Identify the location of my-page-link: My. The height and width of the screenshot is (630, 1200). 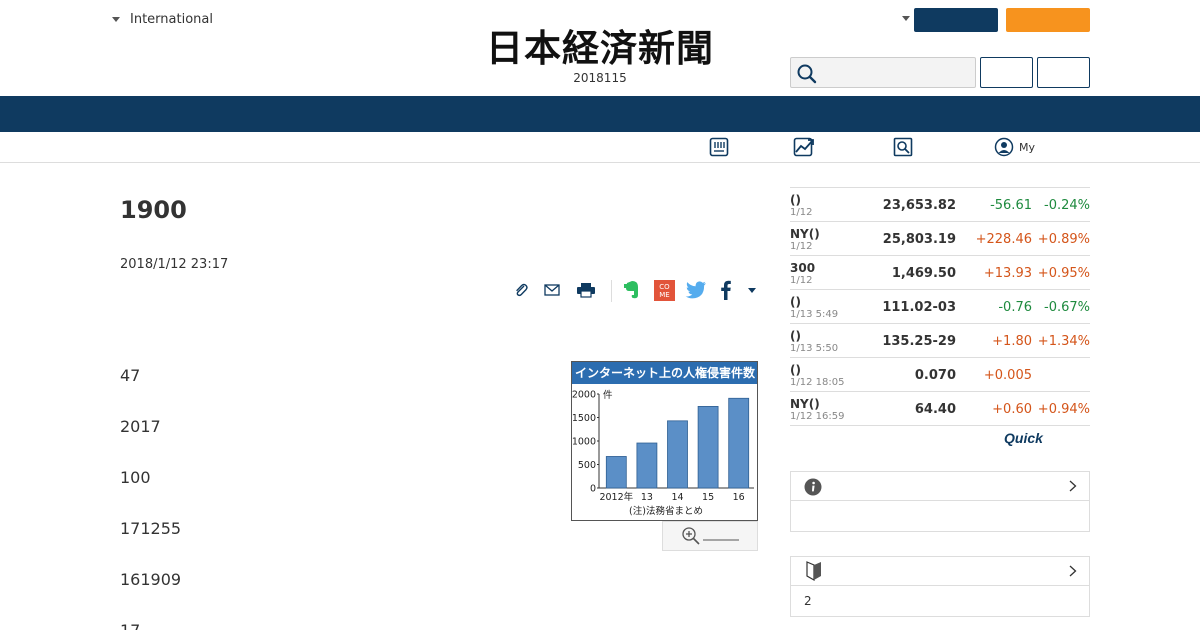
(1014, 147).